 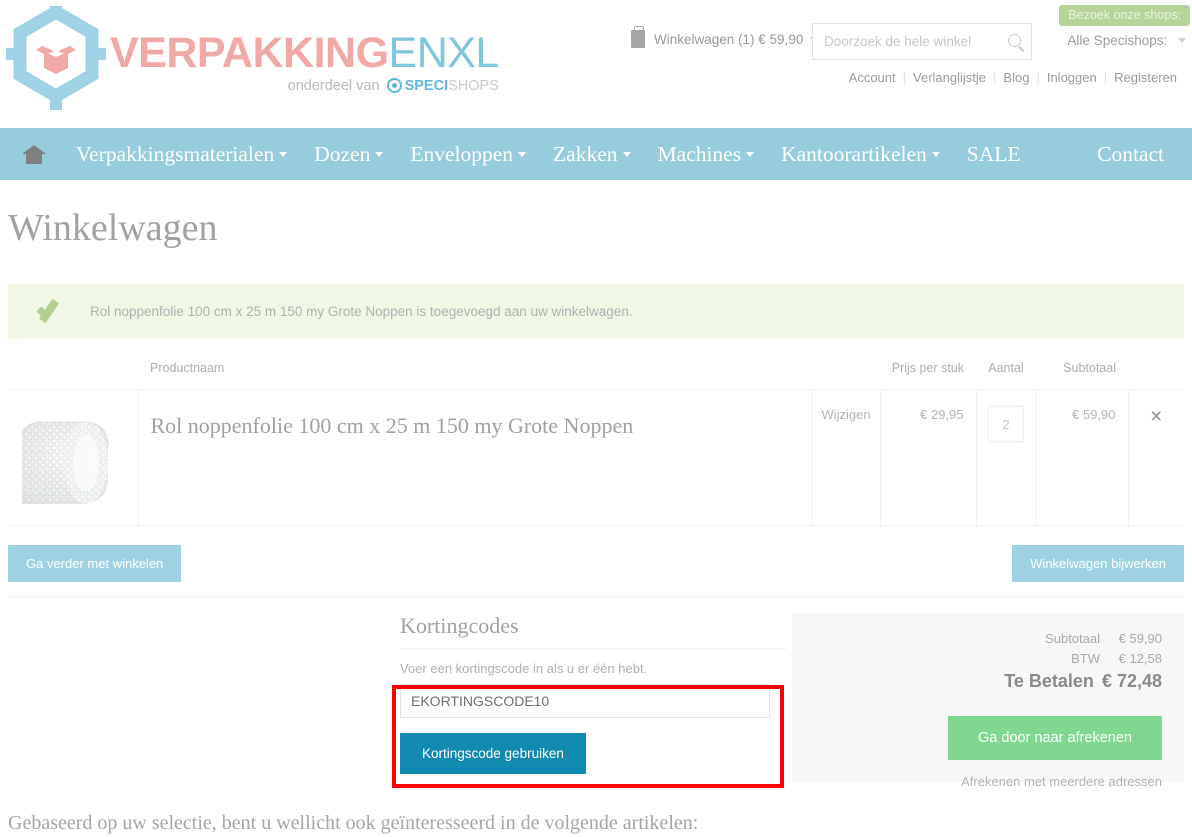 What do you see at coordinates (113, 228) in the screenshot?
I see `page-title: Winkelwagen` at bounding box center [113, 228].